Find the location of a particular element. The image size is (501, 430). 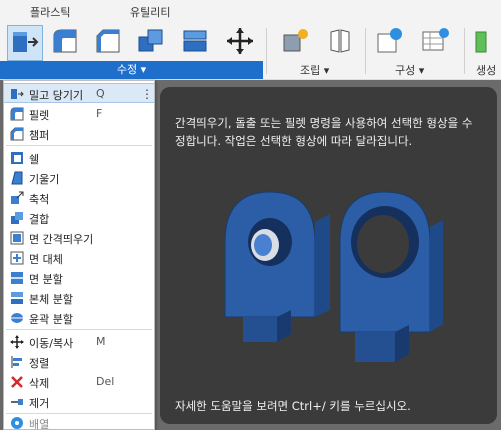

shell-icon is located at coordinates (17, 158).